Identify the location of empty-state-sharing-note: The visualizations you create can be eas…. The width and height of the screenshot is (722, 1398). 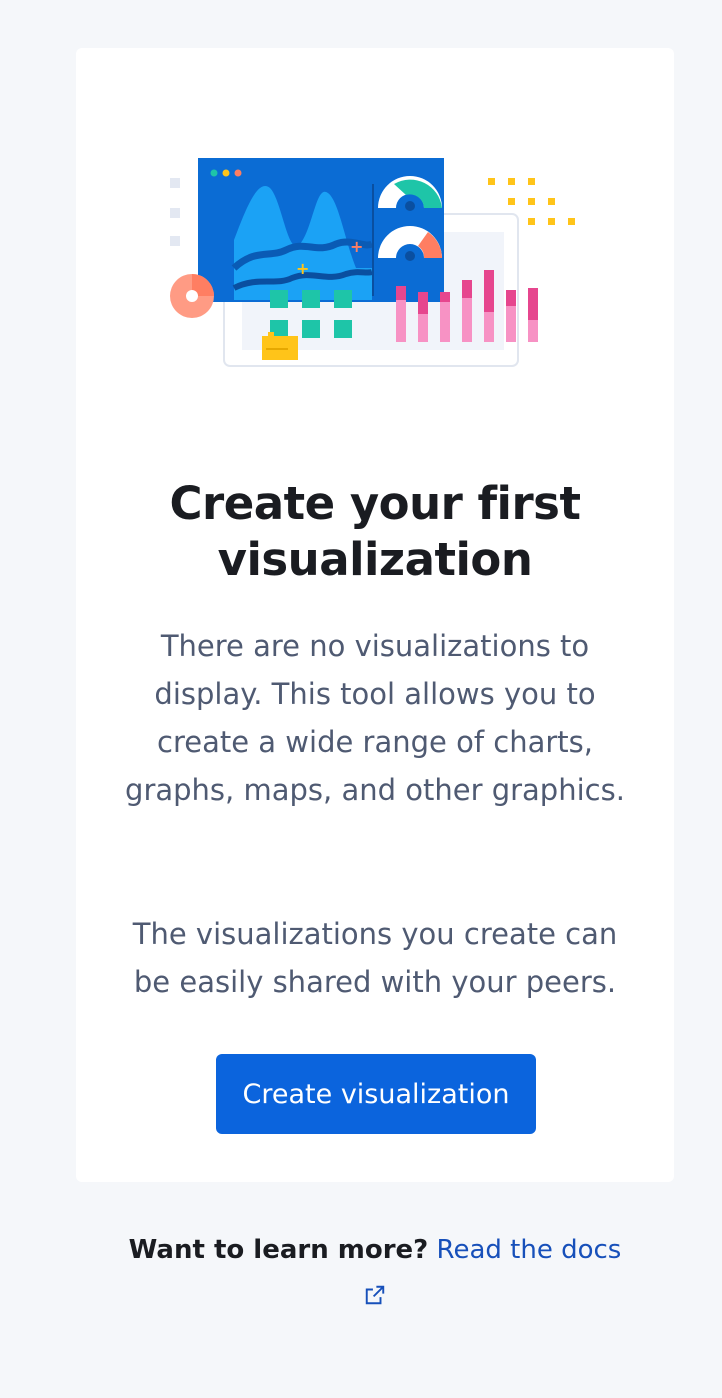
(375, 958).